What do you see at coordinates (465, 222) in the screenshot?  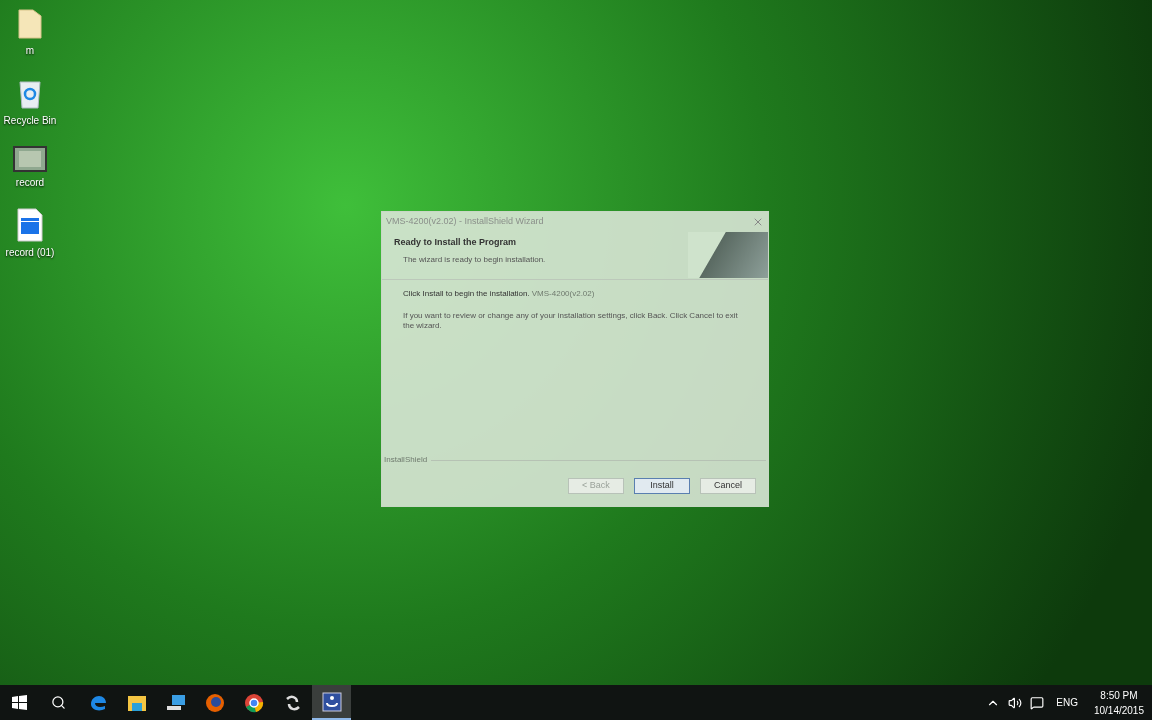 I see `window-title: VMS-4200(v2.02) - InstallShield Wizard` at bounding box center [465, 222].